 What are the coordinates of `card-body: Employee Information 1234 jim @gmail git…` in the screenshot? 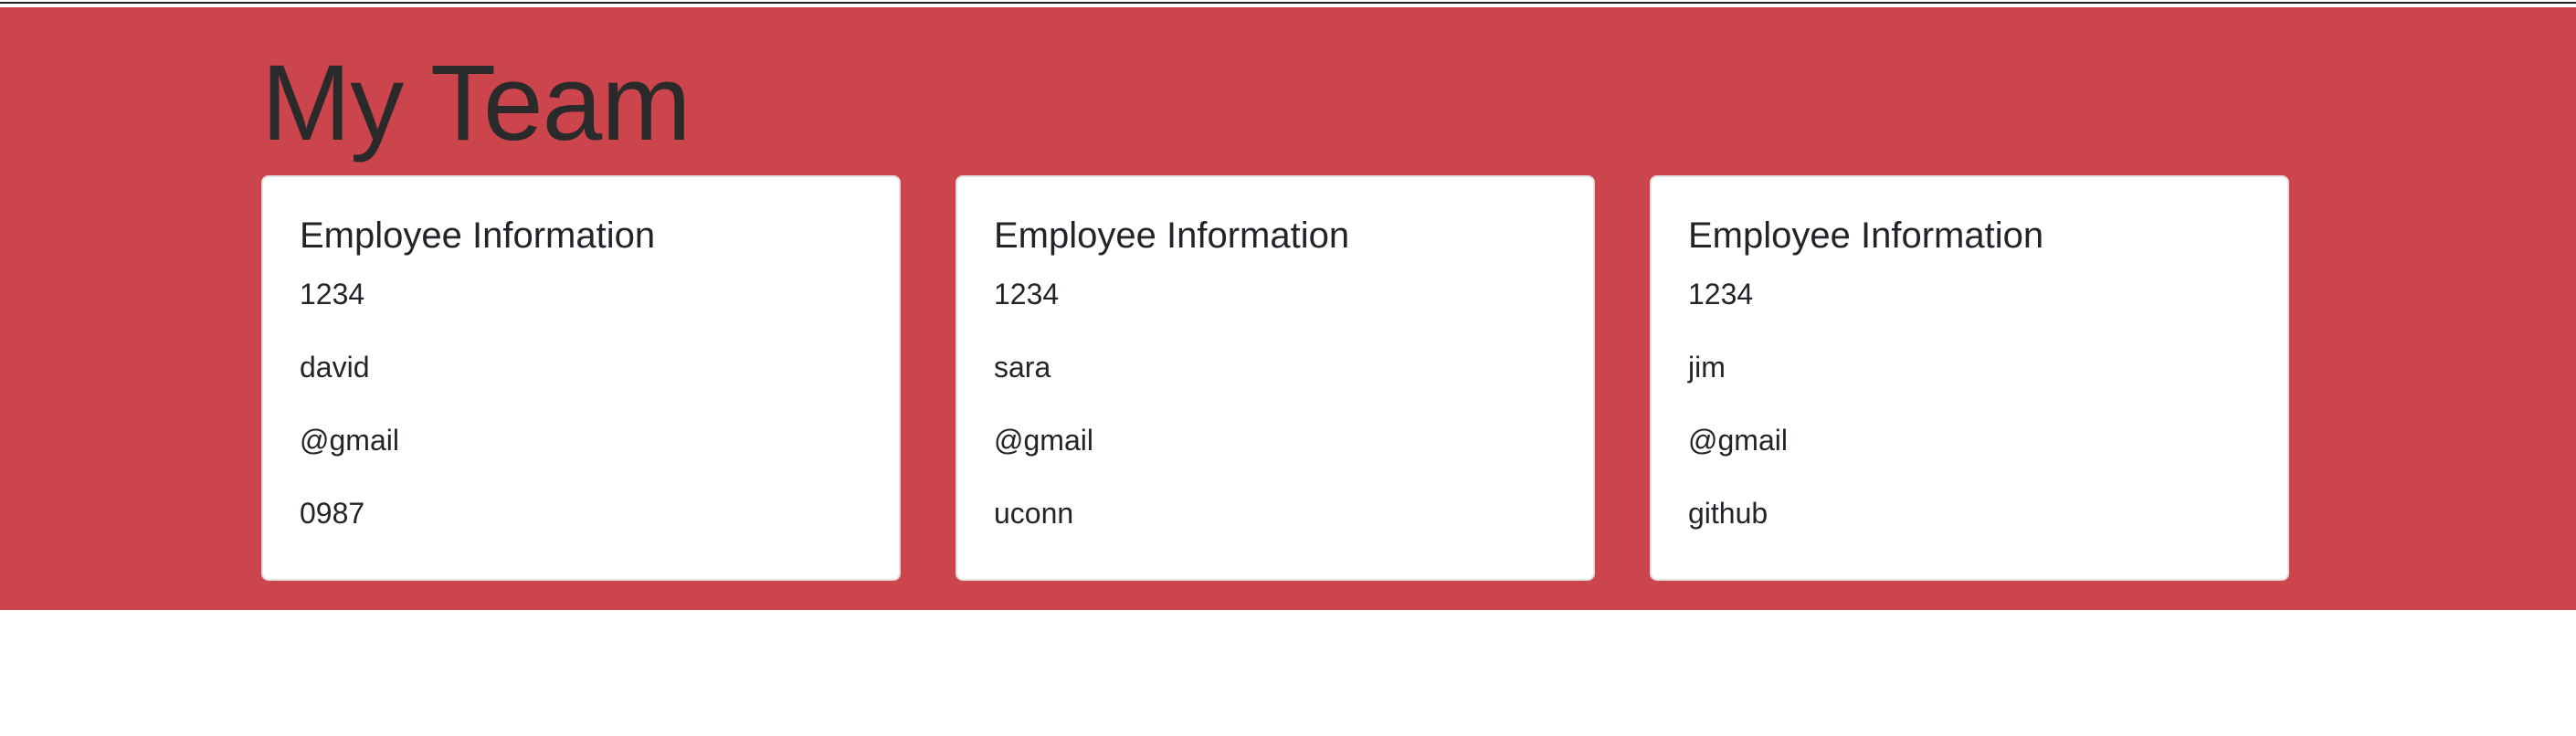 It's located at (1969, 372).